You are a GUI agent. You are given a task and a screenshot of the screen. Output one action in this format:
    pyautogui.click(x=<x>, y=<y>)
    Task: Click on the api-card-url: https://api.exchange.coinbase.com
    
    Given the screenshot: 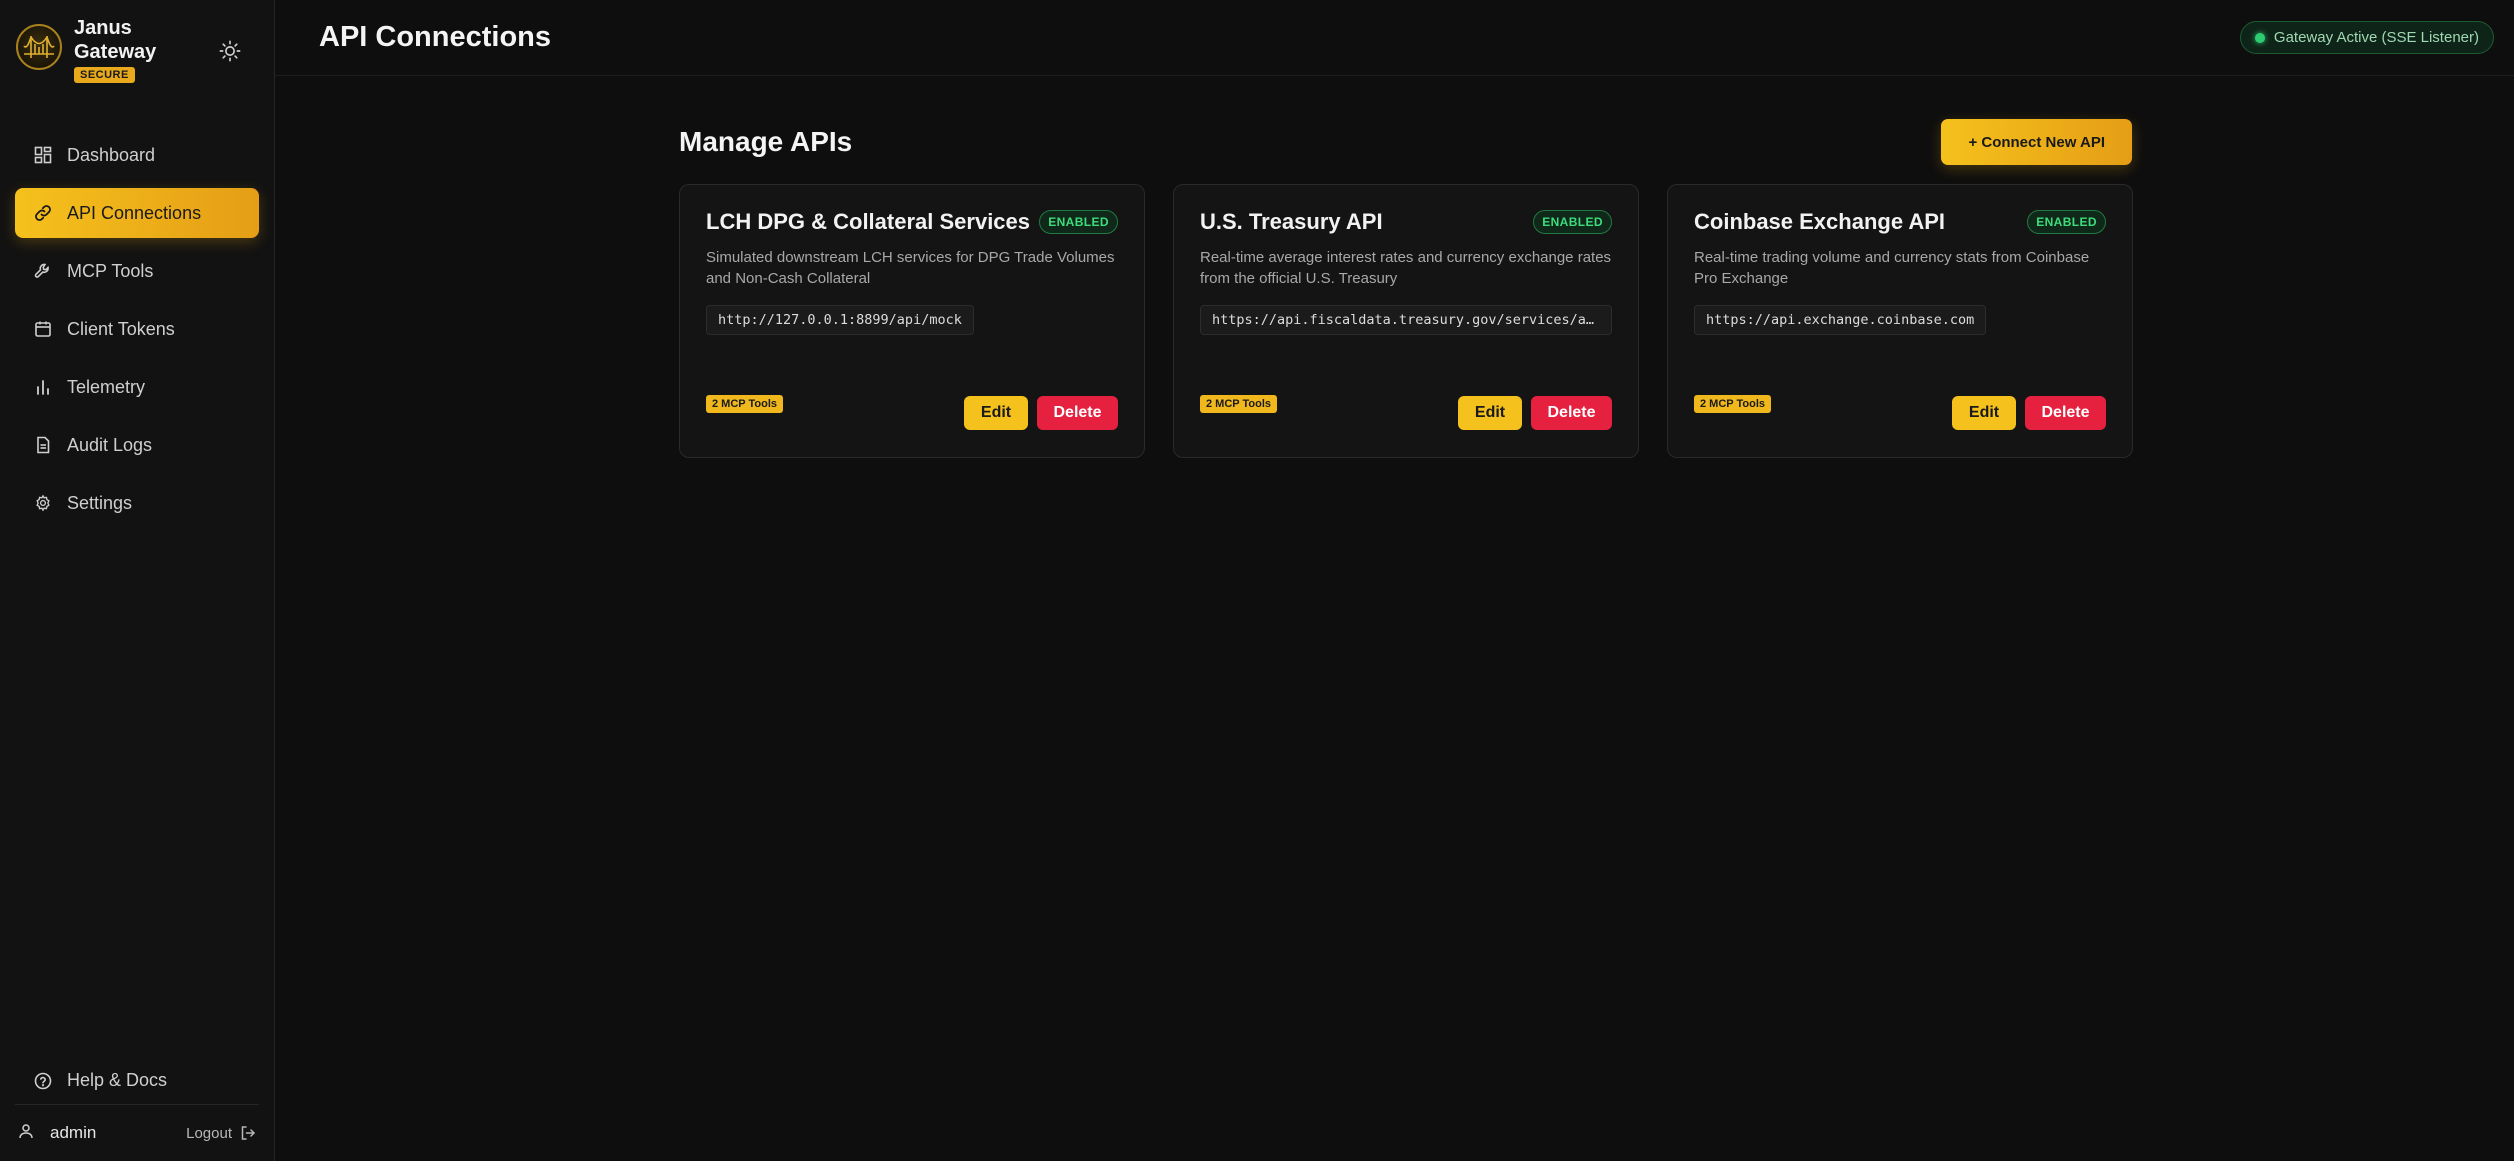 What is the action you would take?
    pyautogui.click(x=1840, y=320)
    